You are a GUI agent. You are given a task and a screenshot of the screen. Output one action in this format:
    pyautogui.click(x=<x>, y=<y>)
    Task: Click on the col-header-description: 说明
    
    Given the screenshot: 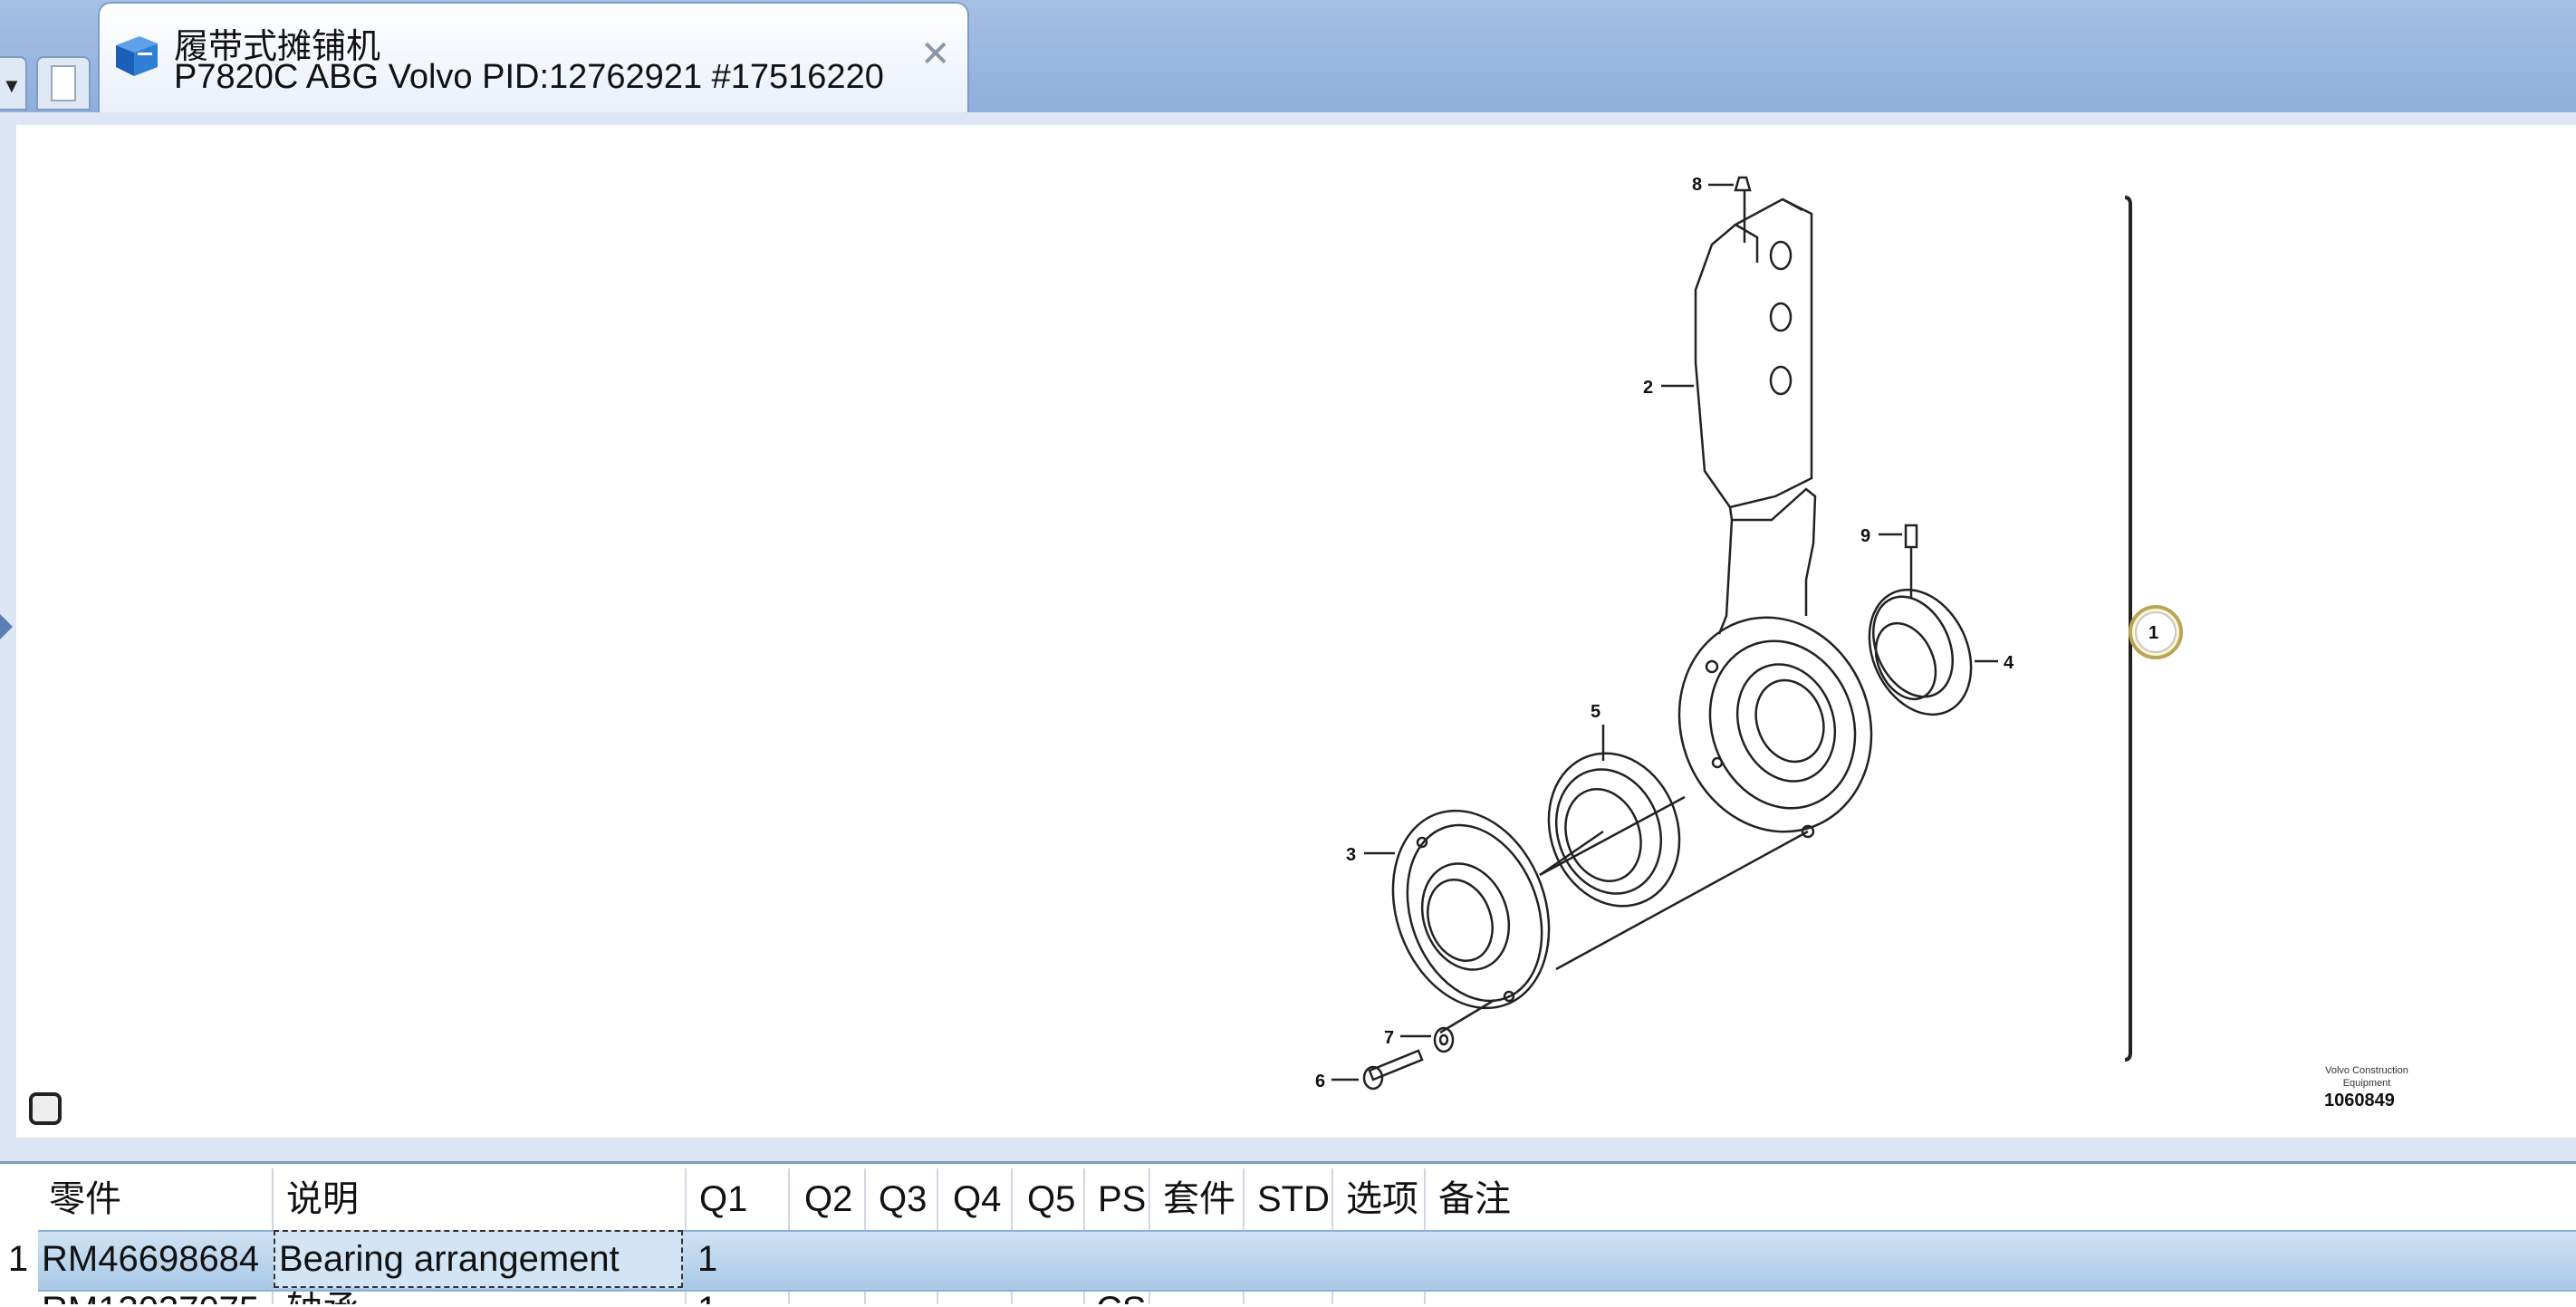 What is the action you would take?
    pyautogui.click(x=322, y=1199)
    